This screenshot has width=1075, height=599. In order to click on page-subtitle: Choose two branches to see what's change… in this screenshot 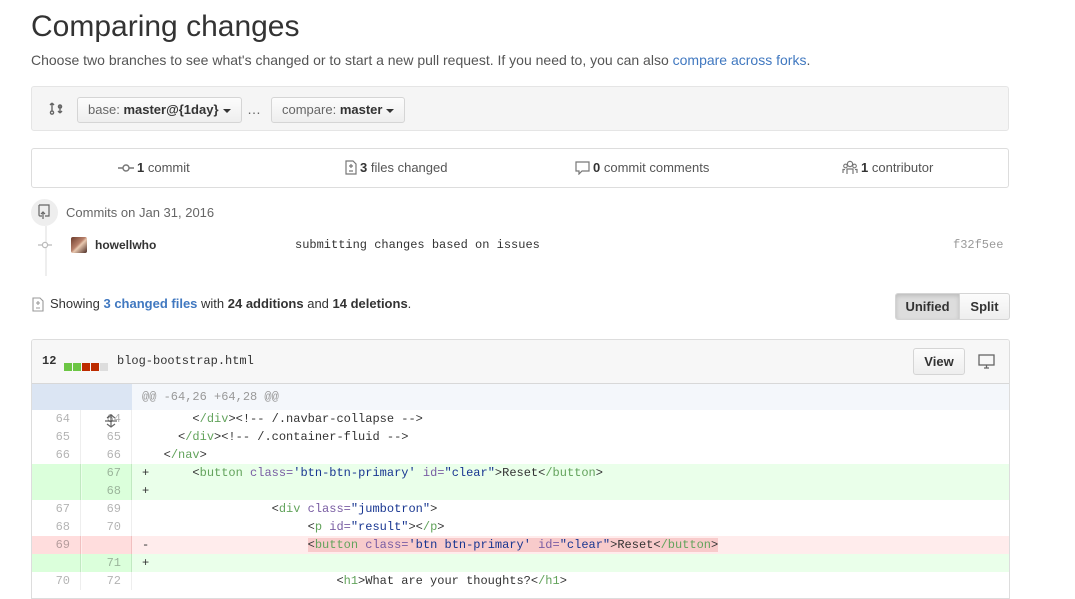, I will do `click(420, 60)`.